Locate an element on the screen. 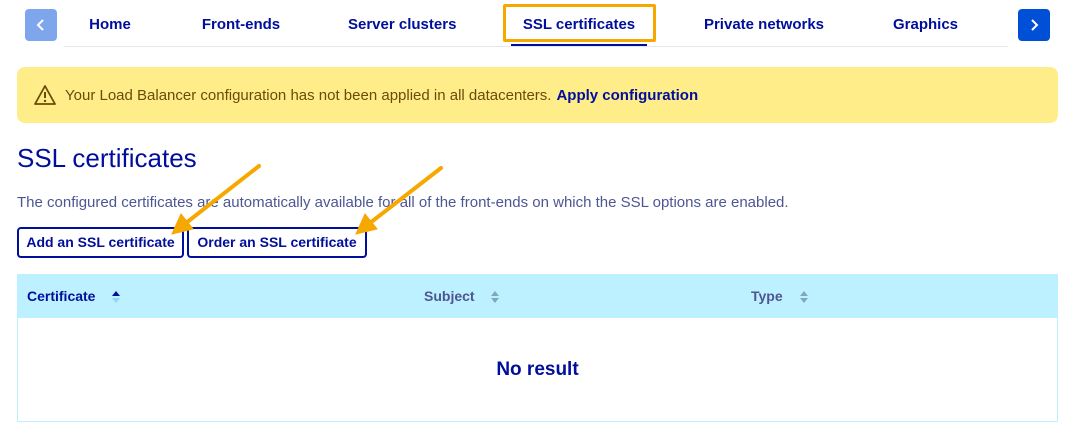  empty-state: No result is located at coordinates (537, 369).